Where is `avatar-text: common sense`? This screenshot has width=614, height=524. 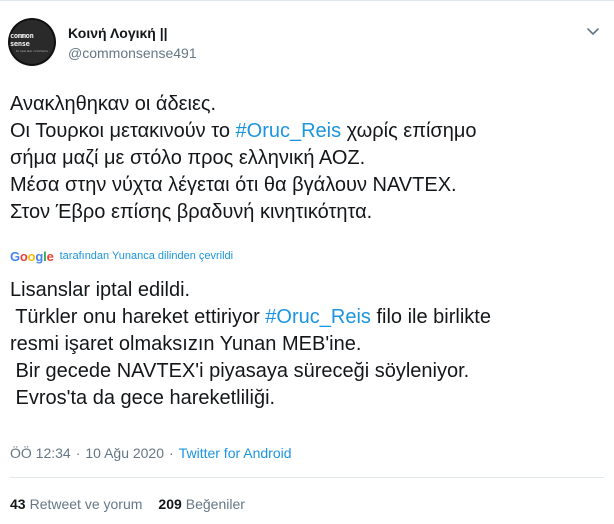
avatar-text: common sense is located at coordinates (22, 39).